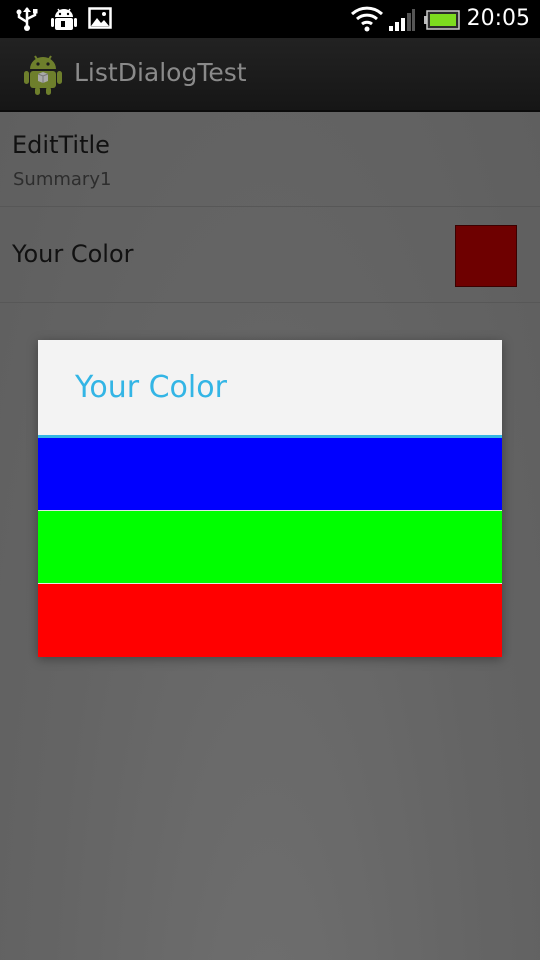  Describe the element at coordinates (367, 20) in the screenshot. I see `wifi-icon` at that location.